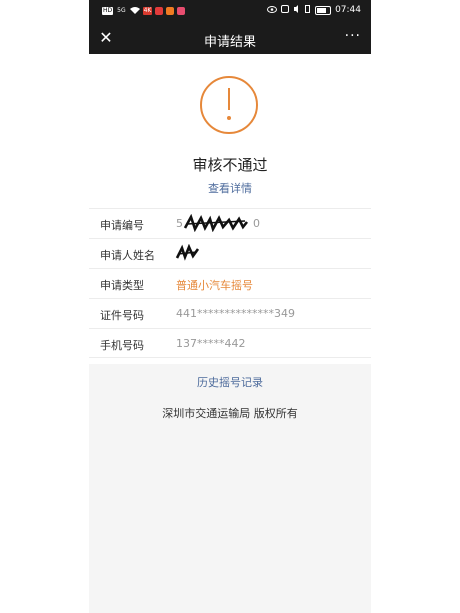 The image size is (460, 613). I want to click on info-value: 普通小汽车摇号, so click(214, 285).